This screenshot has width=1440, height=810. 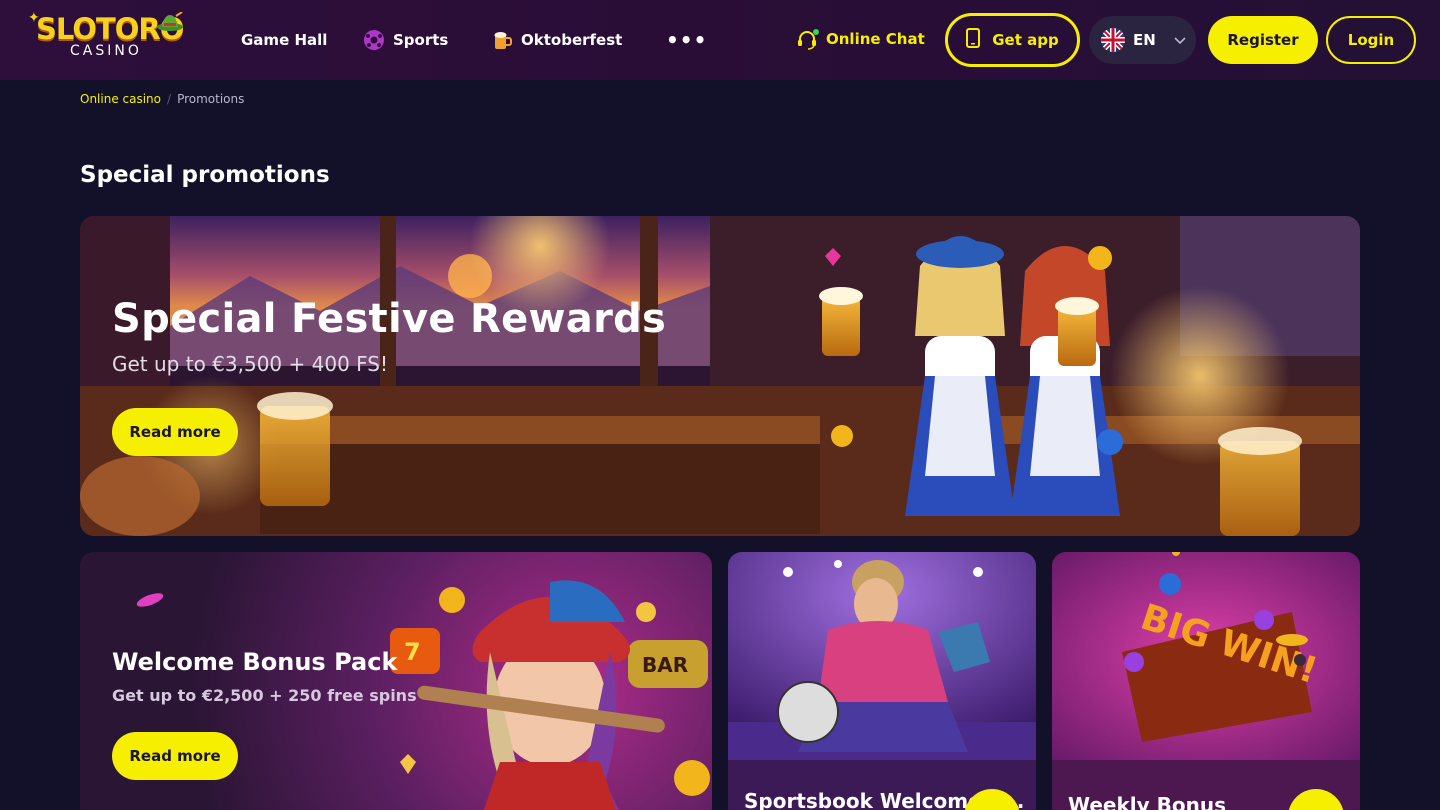 What do you see at coordinates (175, 432) in the screenshot?
I see `hero-read-more-button: Read more` at bounding box center [175, 432].